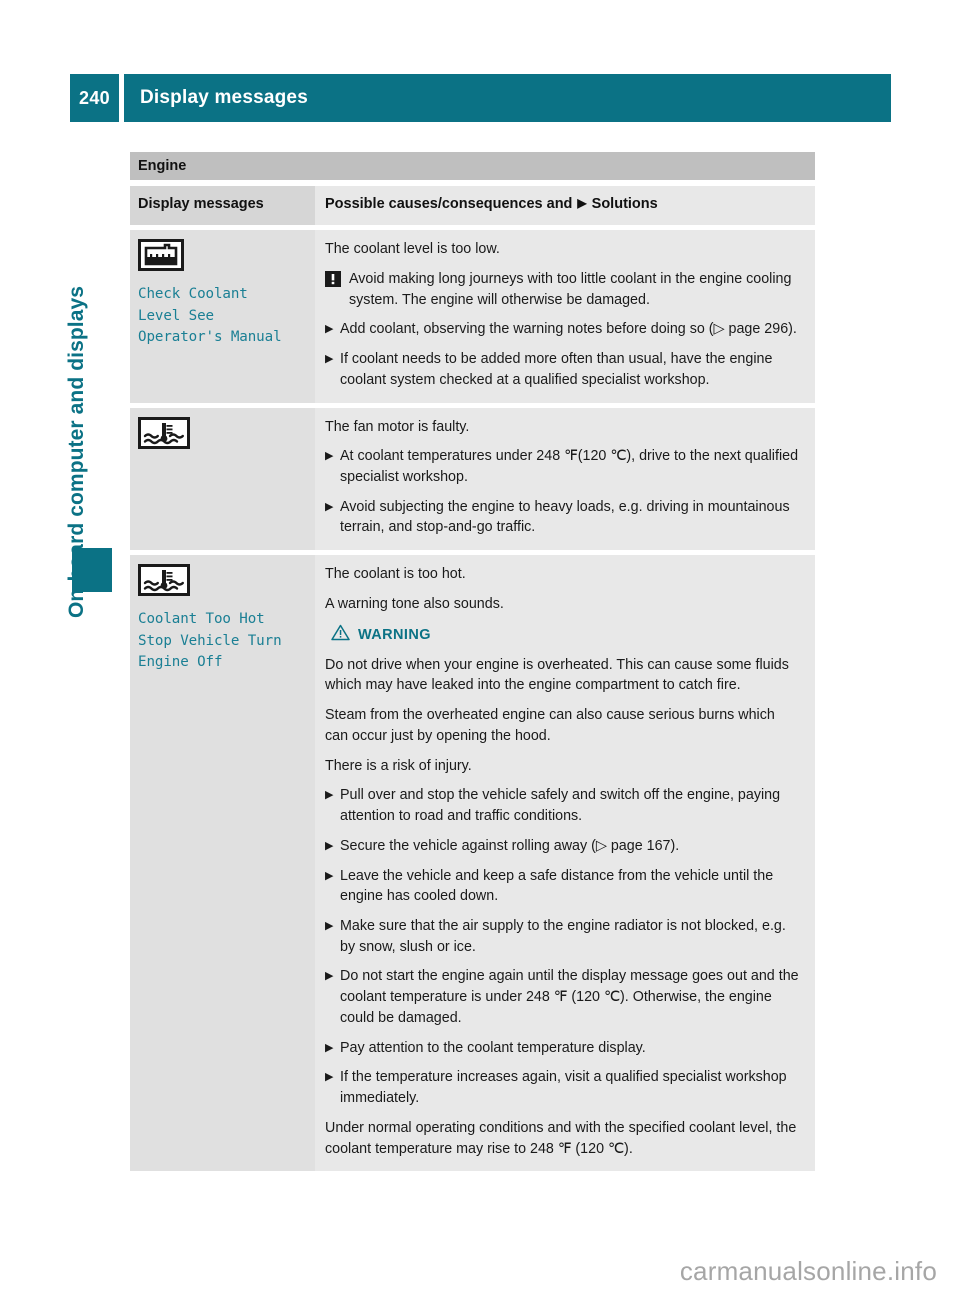 The width and height of the screenshot is (960, 1302). Describe the element at coordinates (472, 166) in the screenshot. I see `table-section-header: Engine` at that location.